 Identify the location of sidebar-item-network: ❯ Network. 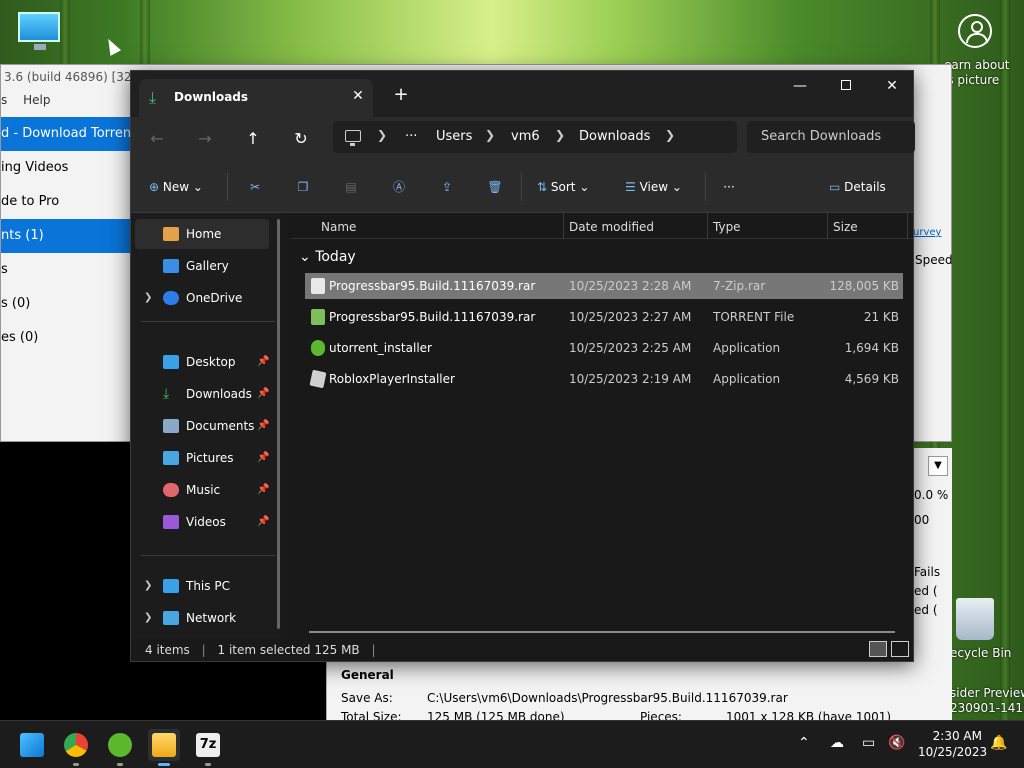
(202, 618).